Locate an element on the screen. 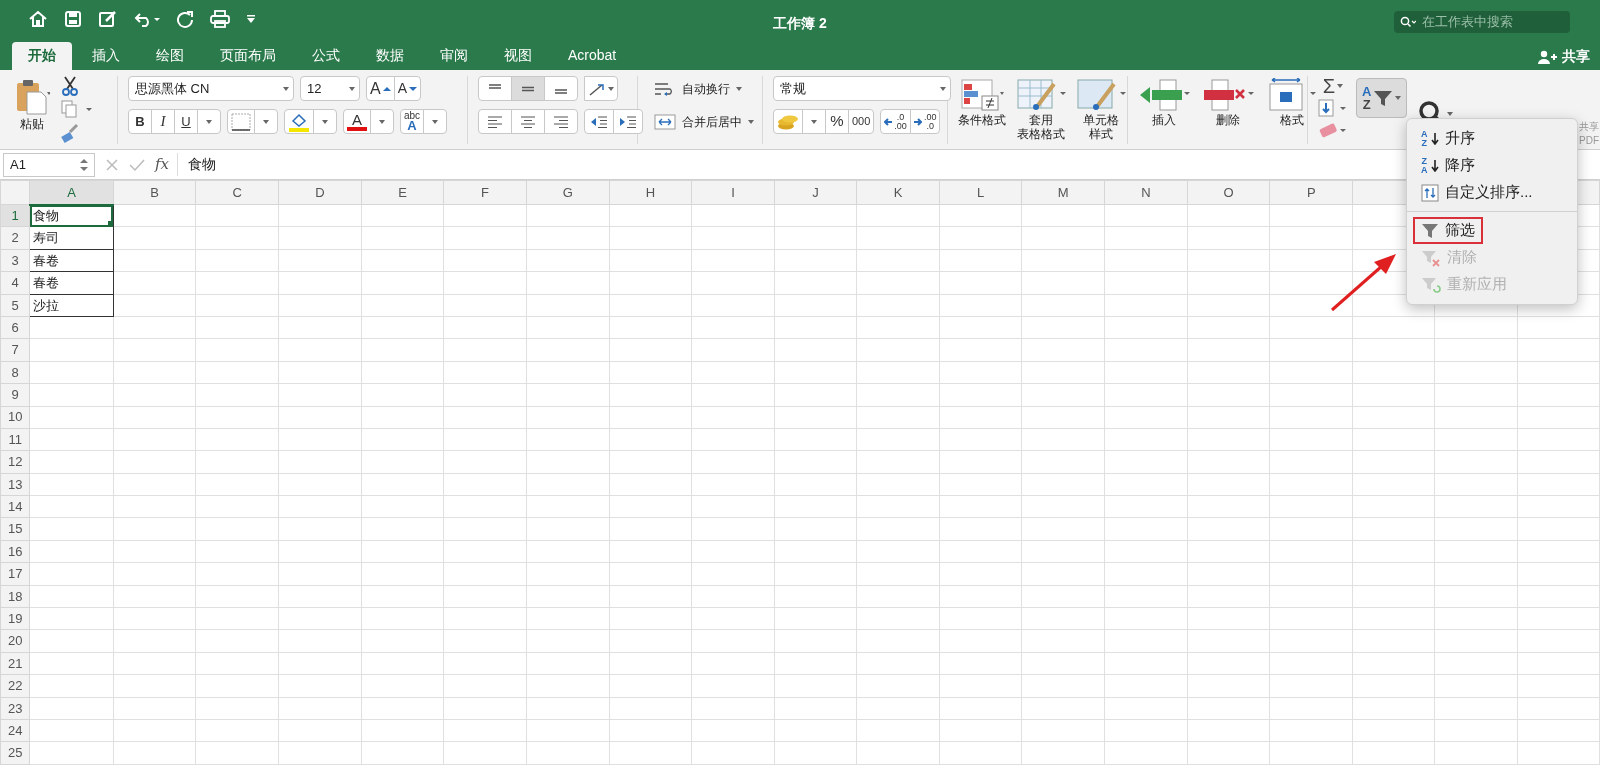 This screenshot has width=1600, height=772. row-header: 1 is located at coordinates (15, 215).